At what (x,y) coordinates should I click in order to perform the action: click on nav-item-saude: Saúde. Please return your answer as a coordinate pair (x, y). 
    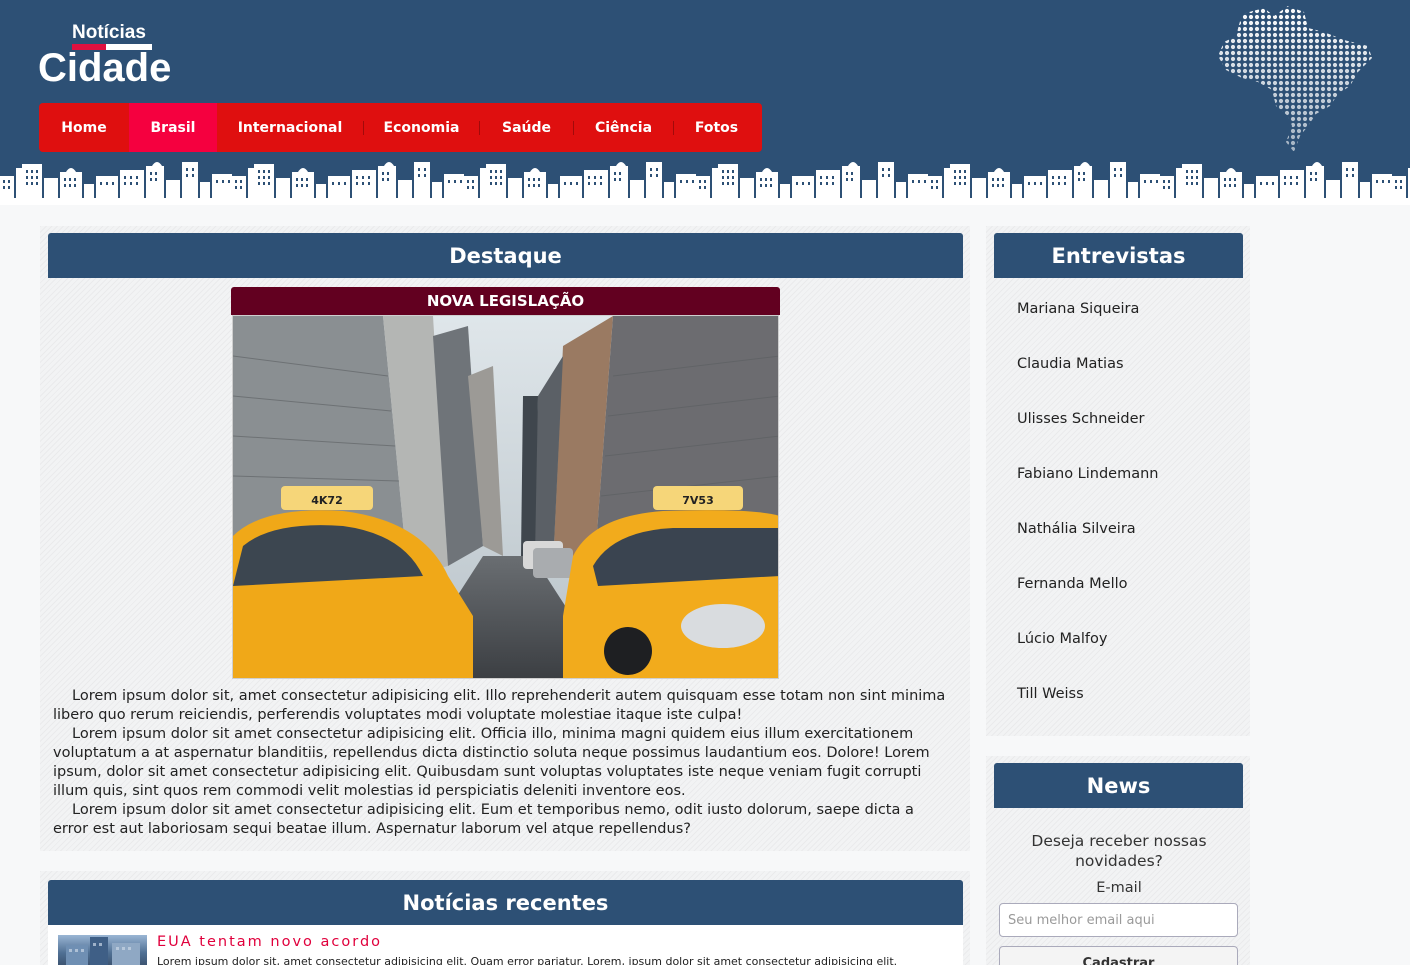
    Looking at the image, I should click on (526, 127).